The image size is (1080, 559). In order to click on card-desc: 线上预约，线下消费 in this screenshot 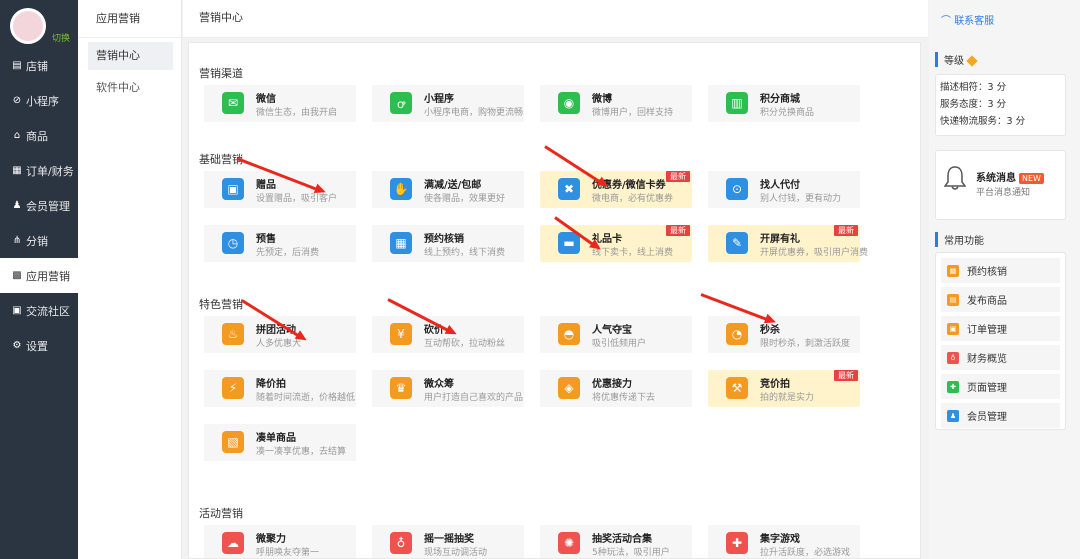, I will do `click(465, 253)`.